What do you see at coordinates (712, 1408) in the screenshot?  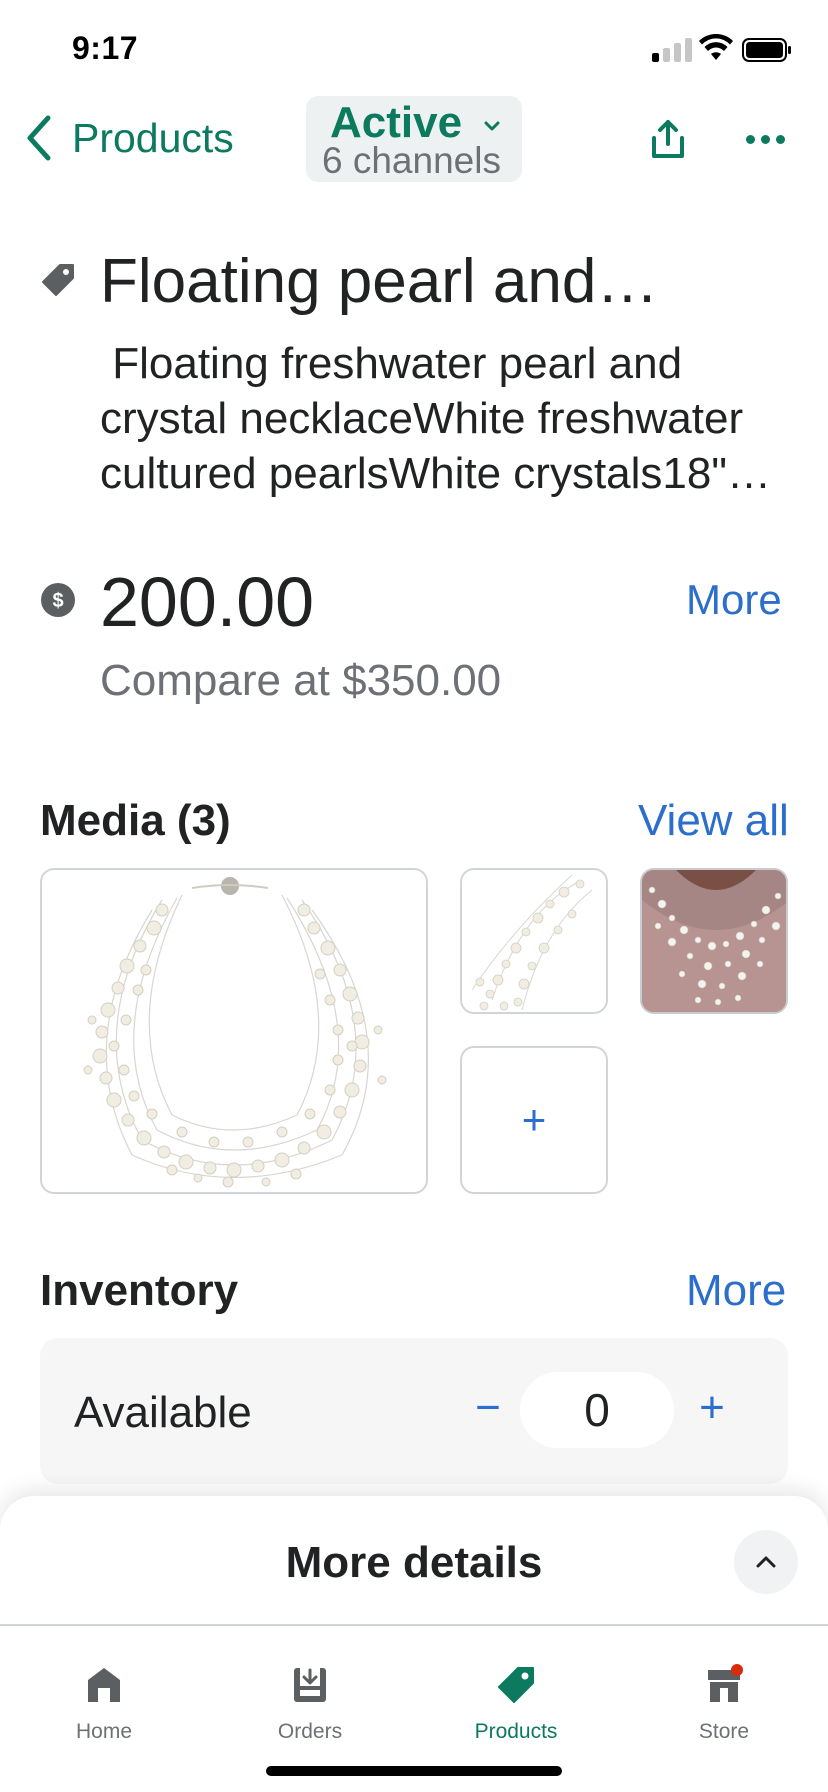 I see `increase-quantity-button: +` at bounding box center [712, 1408].